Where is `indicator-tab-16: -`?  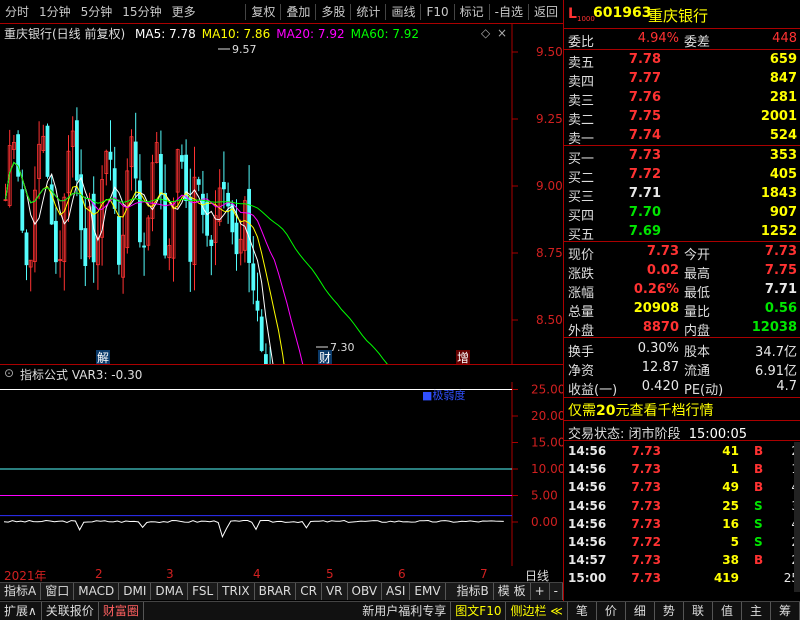
indicator-tab-16: - is located at coordinates (556, 591).